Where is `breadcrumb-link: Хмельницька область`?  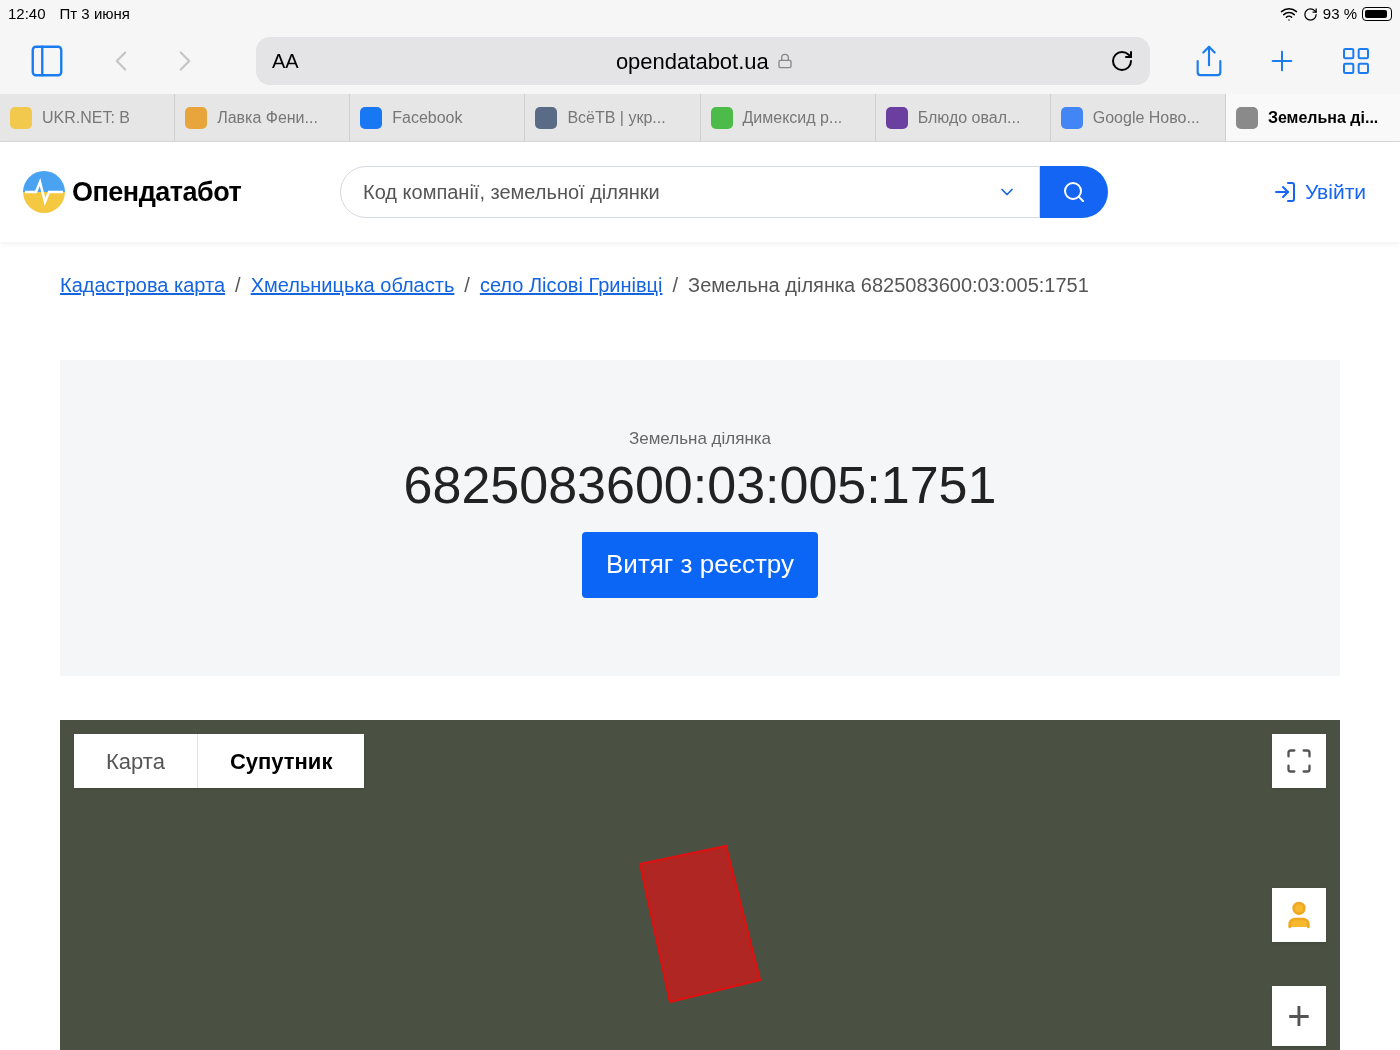 breadcrumb-link: Хмельницька область is located at coordinates (352, 285).